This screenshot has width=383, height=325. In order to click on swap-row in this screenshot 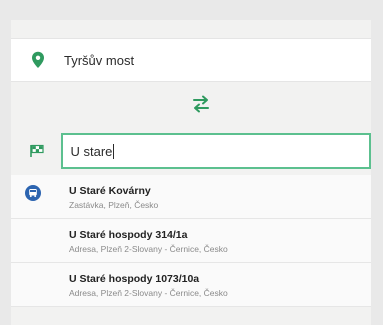, I will do `click(191, 104)`.